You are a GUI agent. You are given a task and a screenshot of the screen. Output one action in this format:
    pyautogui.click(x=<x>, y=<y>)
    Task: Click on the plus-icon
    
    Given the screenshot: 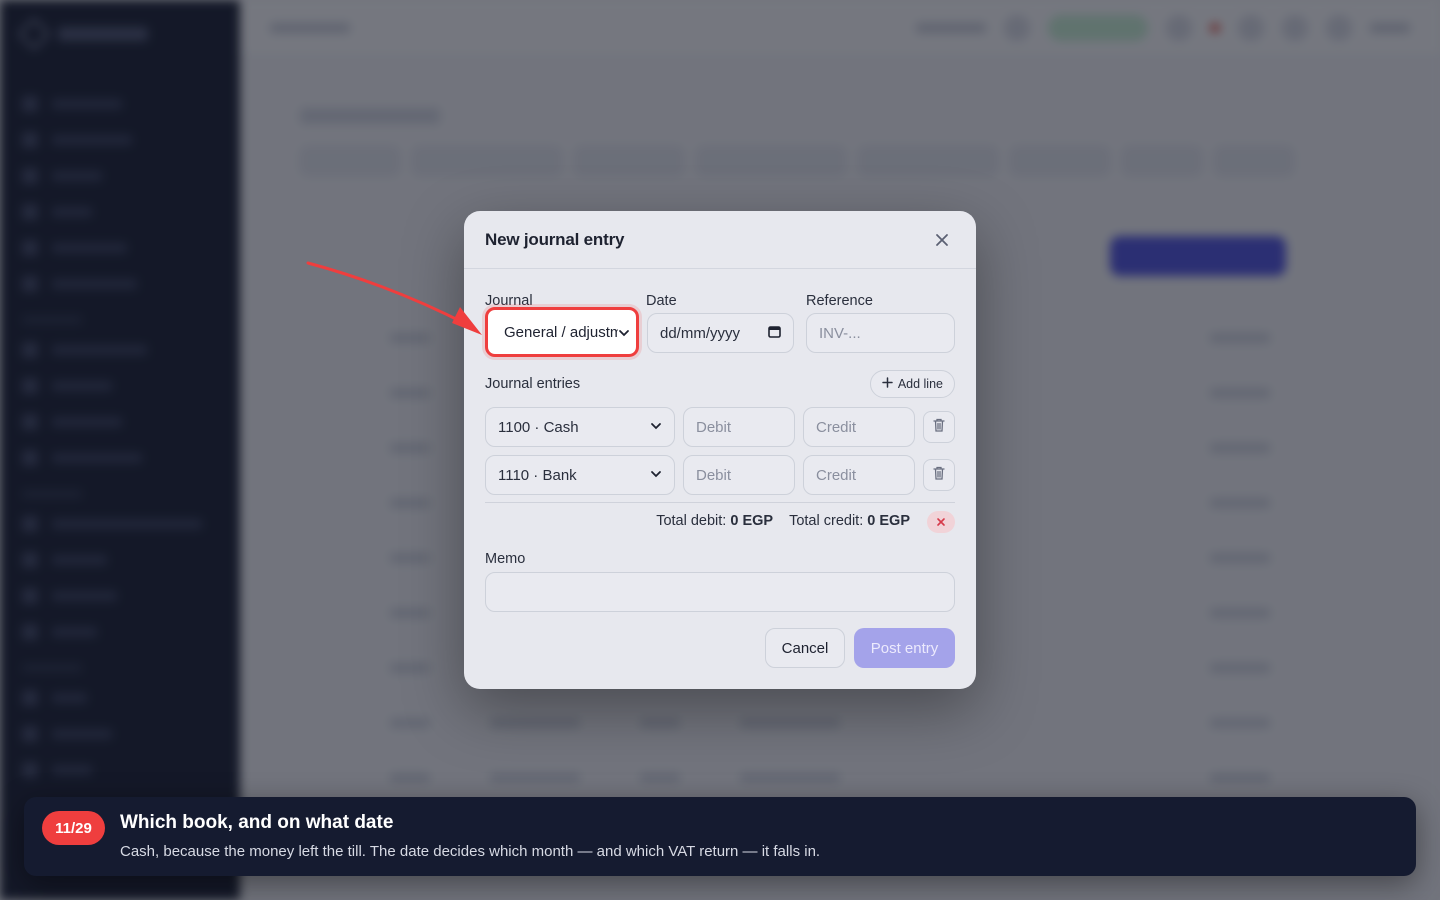 What is the action you would take?
    pyautogui.click(x=887, y=384)
    